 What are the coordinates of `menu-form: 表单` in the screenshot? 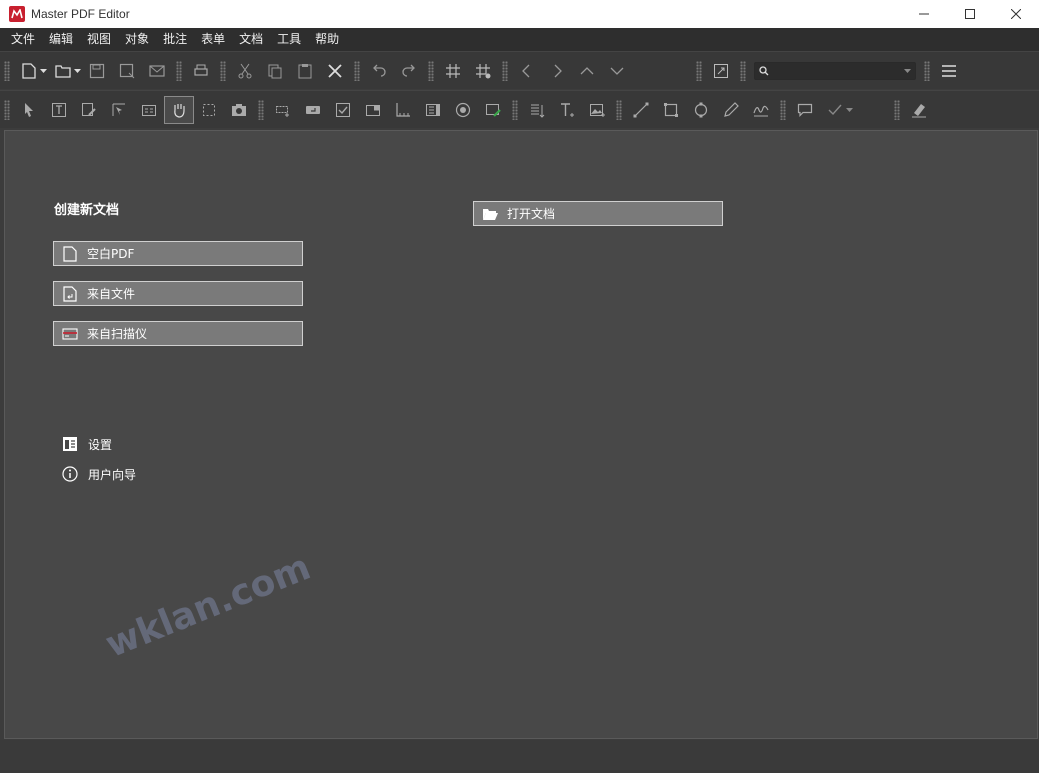 It's located at (213, 39).